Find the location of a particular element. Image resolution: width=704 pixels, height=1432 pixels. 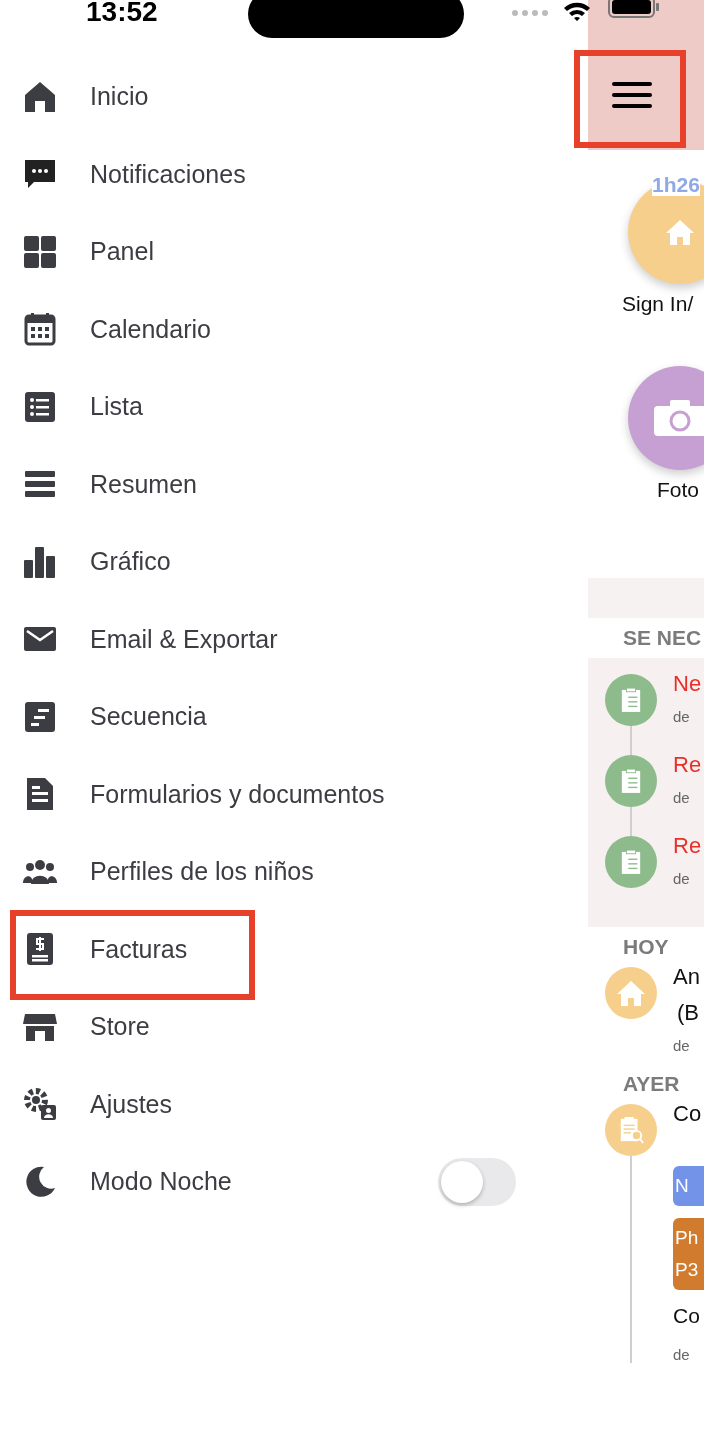

menu-icon is located at coordinates (632, 95).